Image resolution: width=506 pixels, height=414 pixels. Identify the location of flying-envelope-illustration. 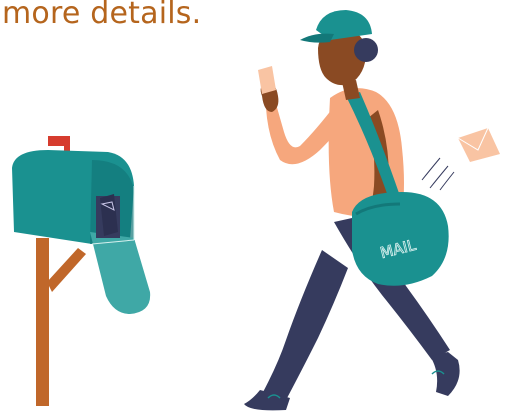
(460, 159).